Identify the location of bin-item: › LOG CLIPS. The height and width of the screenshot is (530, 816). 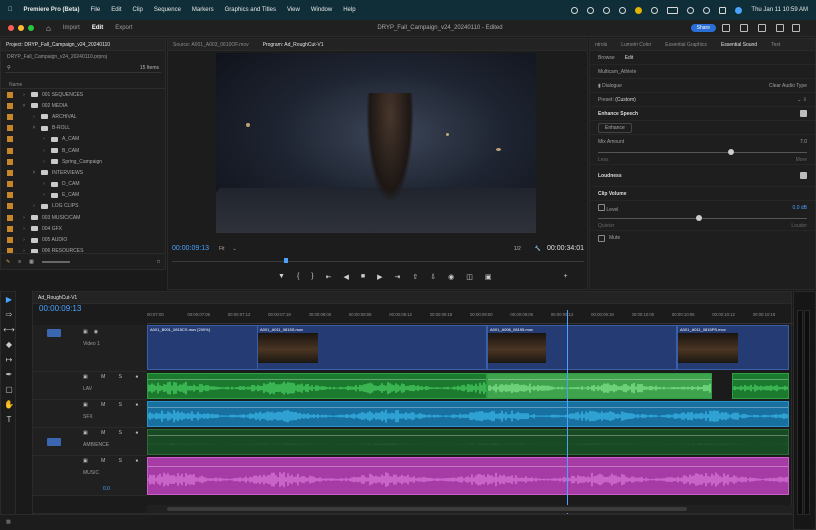
(83, 206).